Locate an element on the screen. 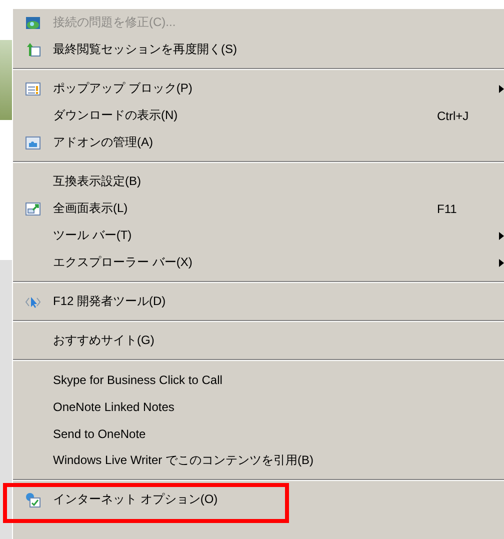  menu-item: ツール バー(T) is located at coordinates (258, 235).